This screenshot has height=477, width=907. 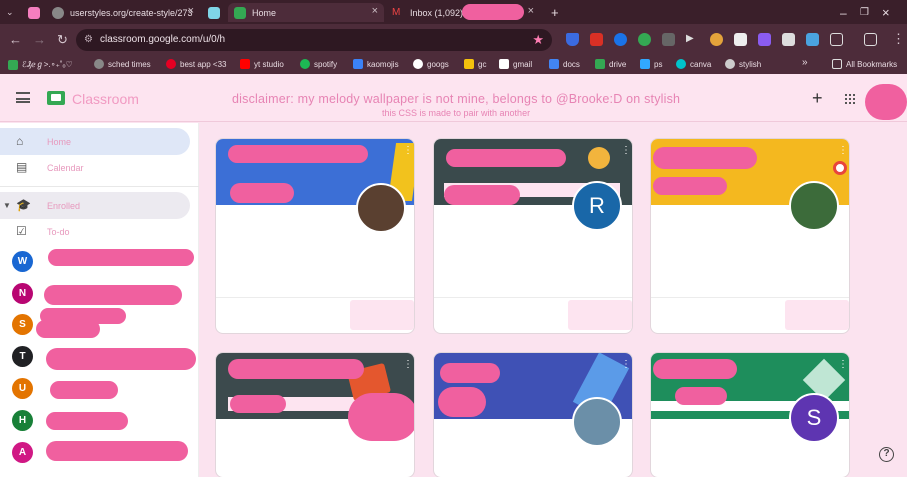 I want to click on bookmark-item: drive, so click(x=610, y=64).